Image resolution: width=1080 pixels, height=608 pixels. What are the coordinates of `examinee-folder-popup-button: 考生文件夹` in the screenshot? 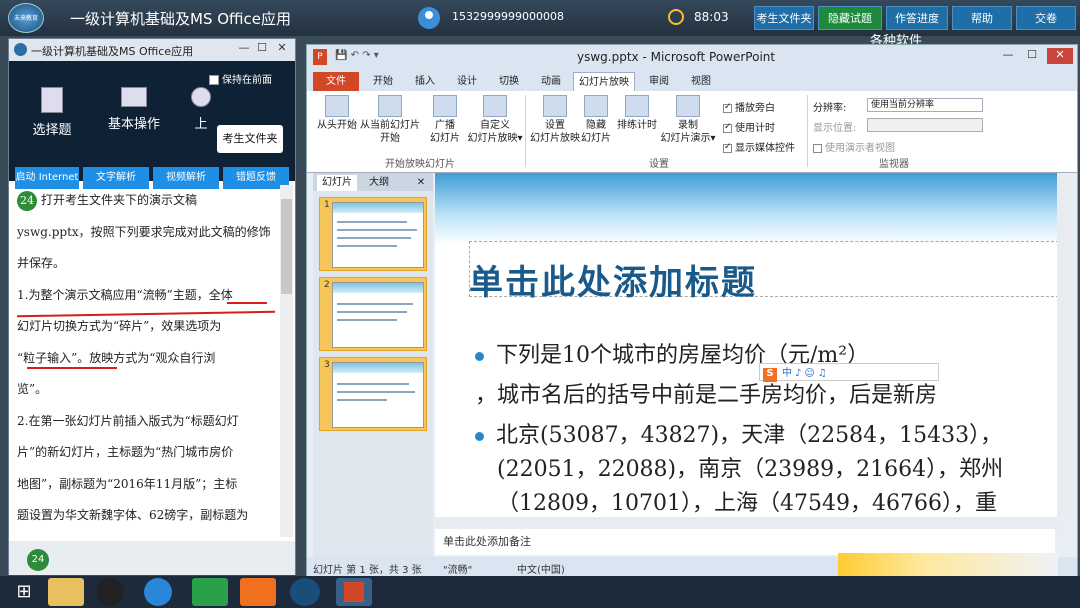 It's located at (250, 139).